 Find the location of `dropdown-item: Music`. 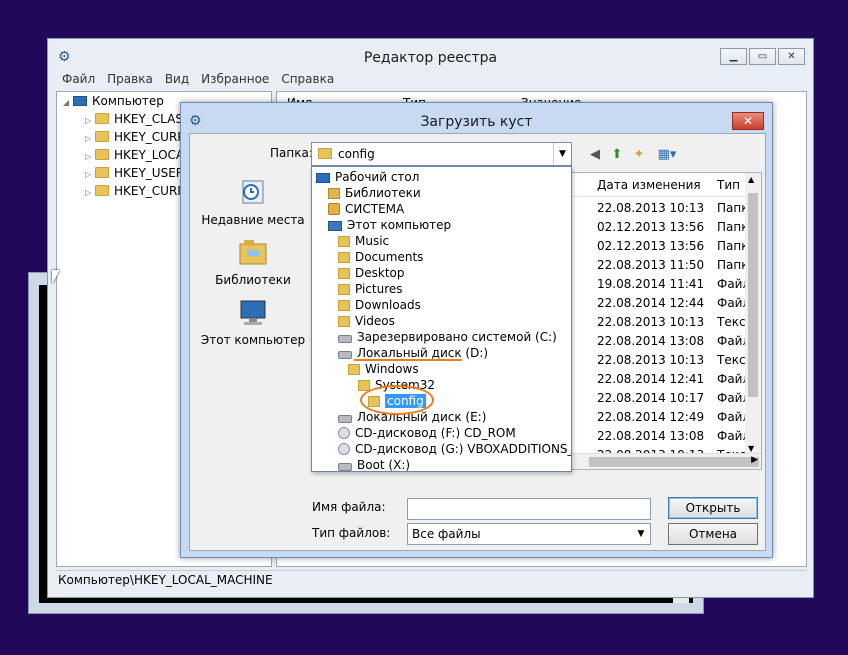

dropdown-item: Music is located at coordinates (441, 241).